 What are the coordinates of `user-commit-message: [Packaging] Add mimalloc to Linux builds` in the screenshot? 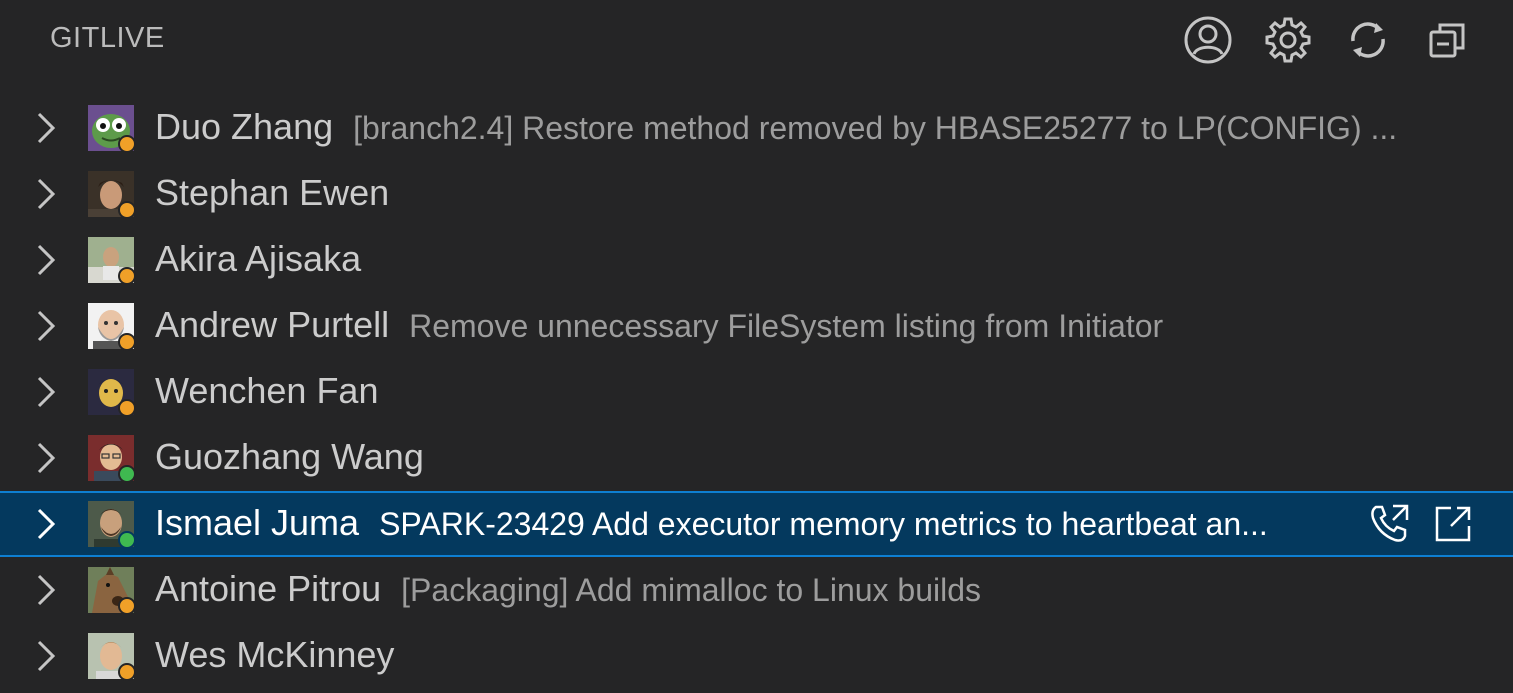 It's located at (691, 590).